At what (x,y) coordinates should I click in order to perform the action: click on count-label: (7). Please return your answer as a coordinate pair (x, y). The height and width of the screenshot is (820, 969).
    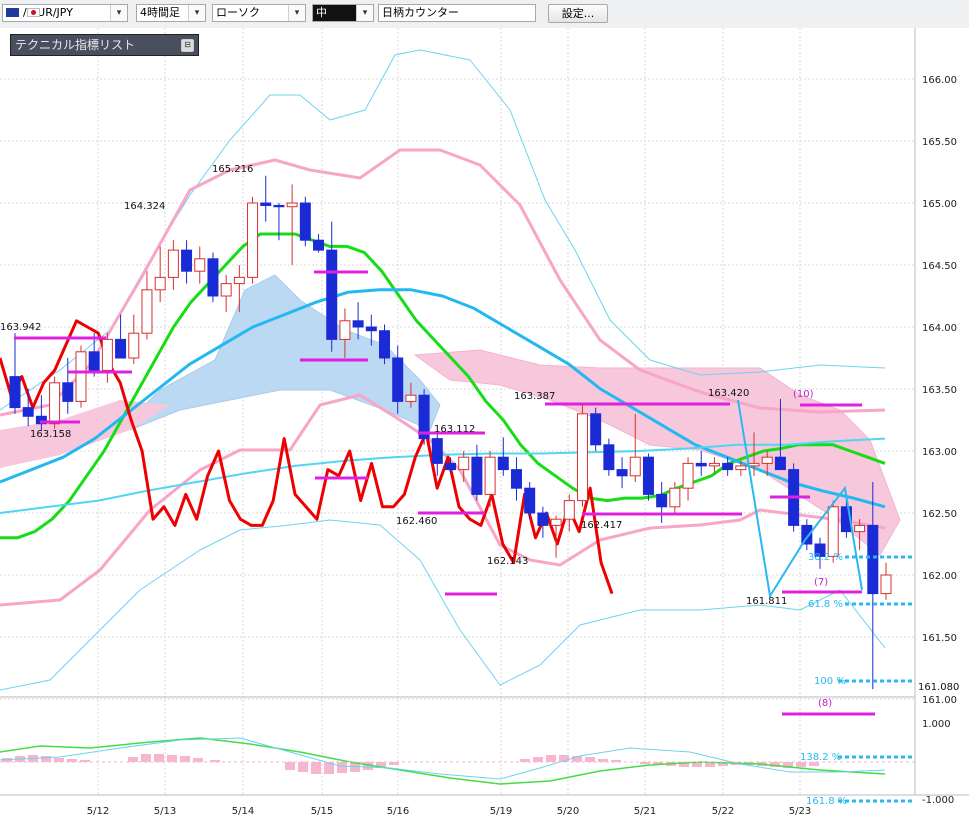
    Looking at the image, I should click on (821, 582).